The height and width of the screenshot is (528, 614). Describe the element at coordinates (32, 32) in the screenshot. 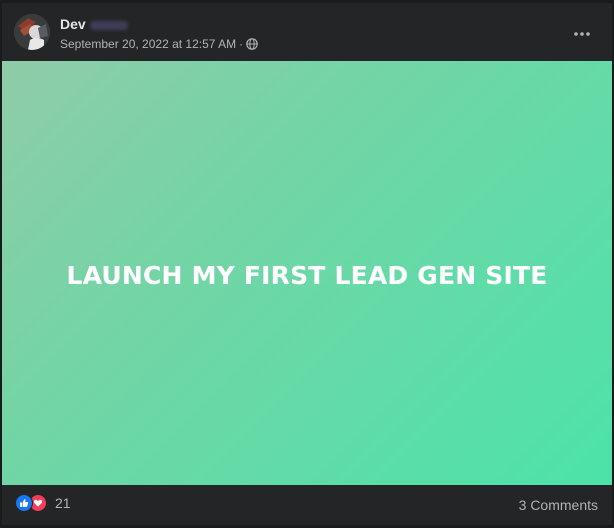

I see `avatar` at that location.